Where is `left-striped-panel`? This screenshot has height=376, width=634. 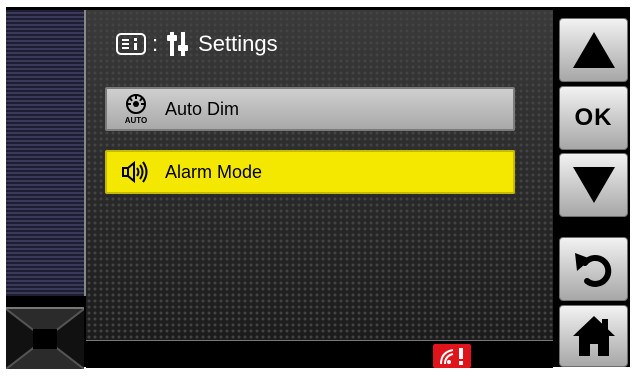
left-striped-panel is located at coordinates (46, 153).